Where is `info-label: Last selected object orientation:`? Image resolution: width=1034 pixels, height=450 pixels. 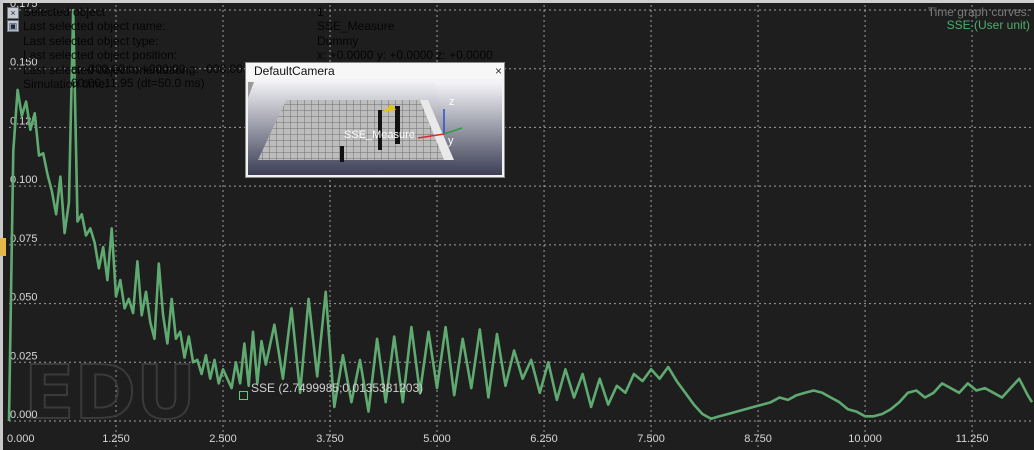
info-label: Last selected object orientation: is located at coordinates (107, 69).